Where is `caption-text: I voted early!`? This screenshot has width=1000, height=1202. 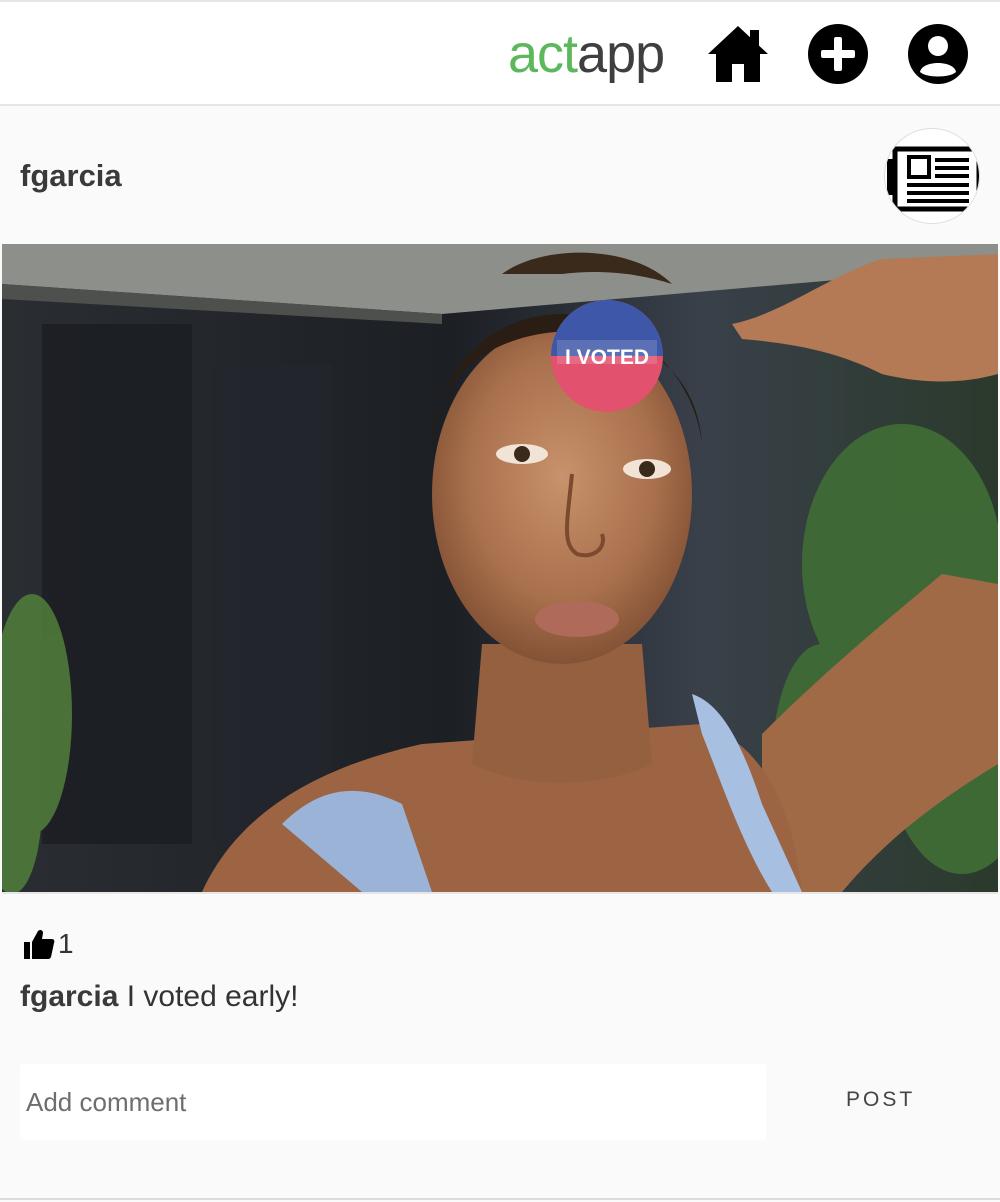 caption-text: I voted early! is located at coordinates (208, 996).